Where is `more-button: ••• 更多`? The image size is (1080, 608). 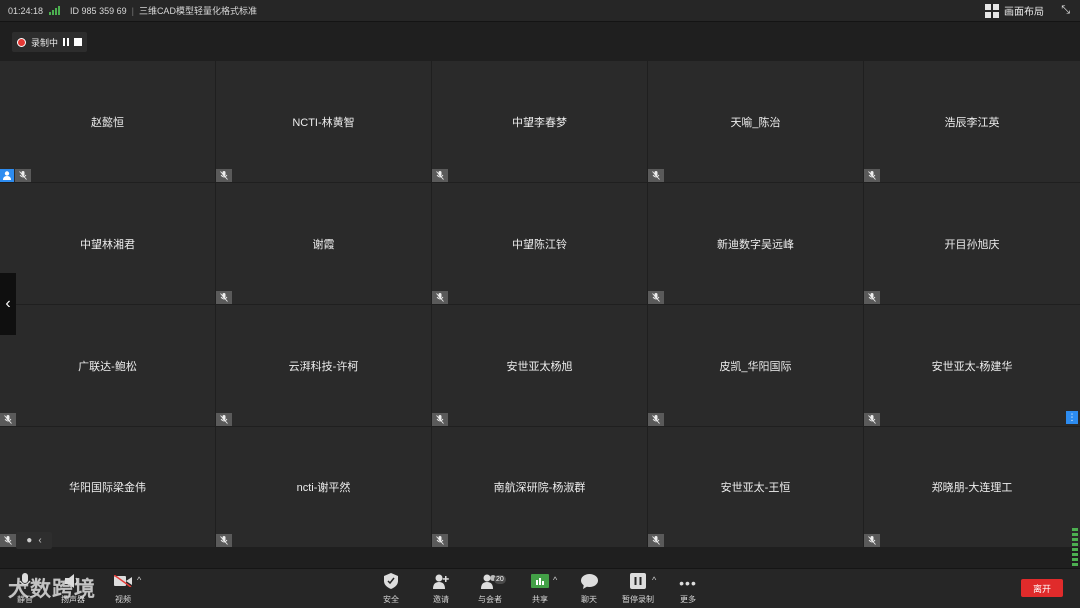 more-button: ••• 更多 is located at coordinates (688, 589).